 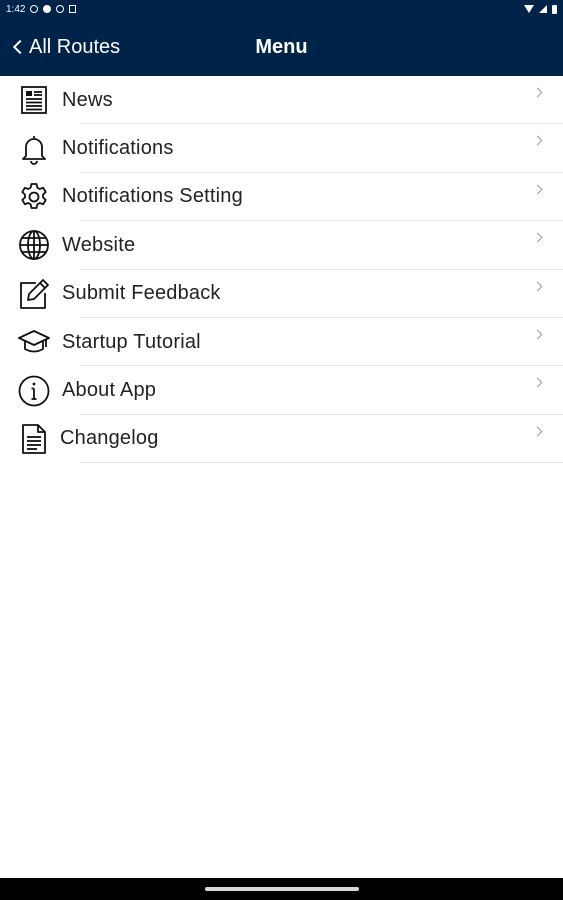 I want to click on menu-item-label: About App, so click(x=109, y=390).